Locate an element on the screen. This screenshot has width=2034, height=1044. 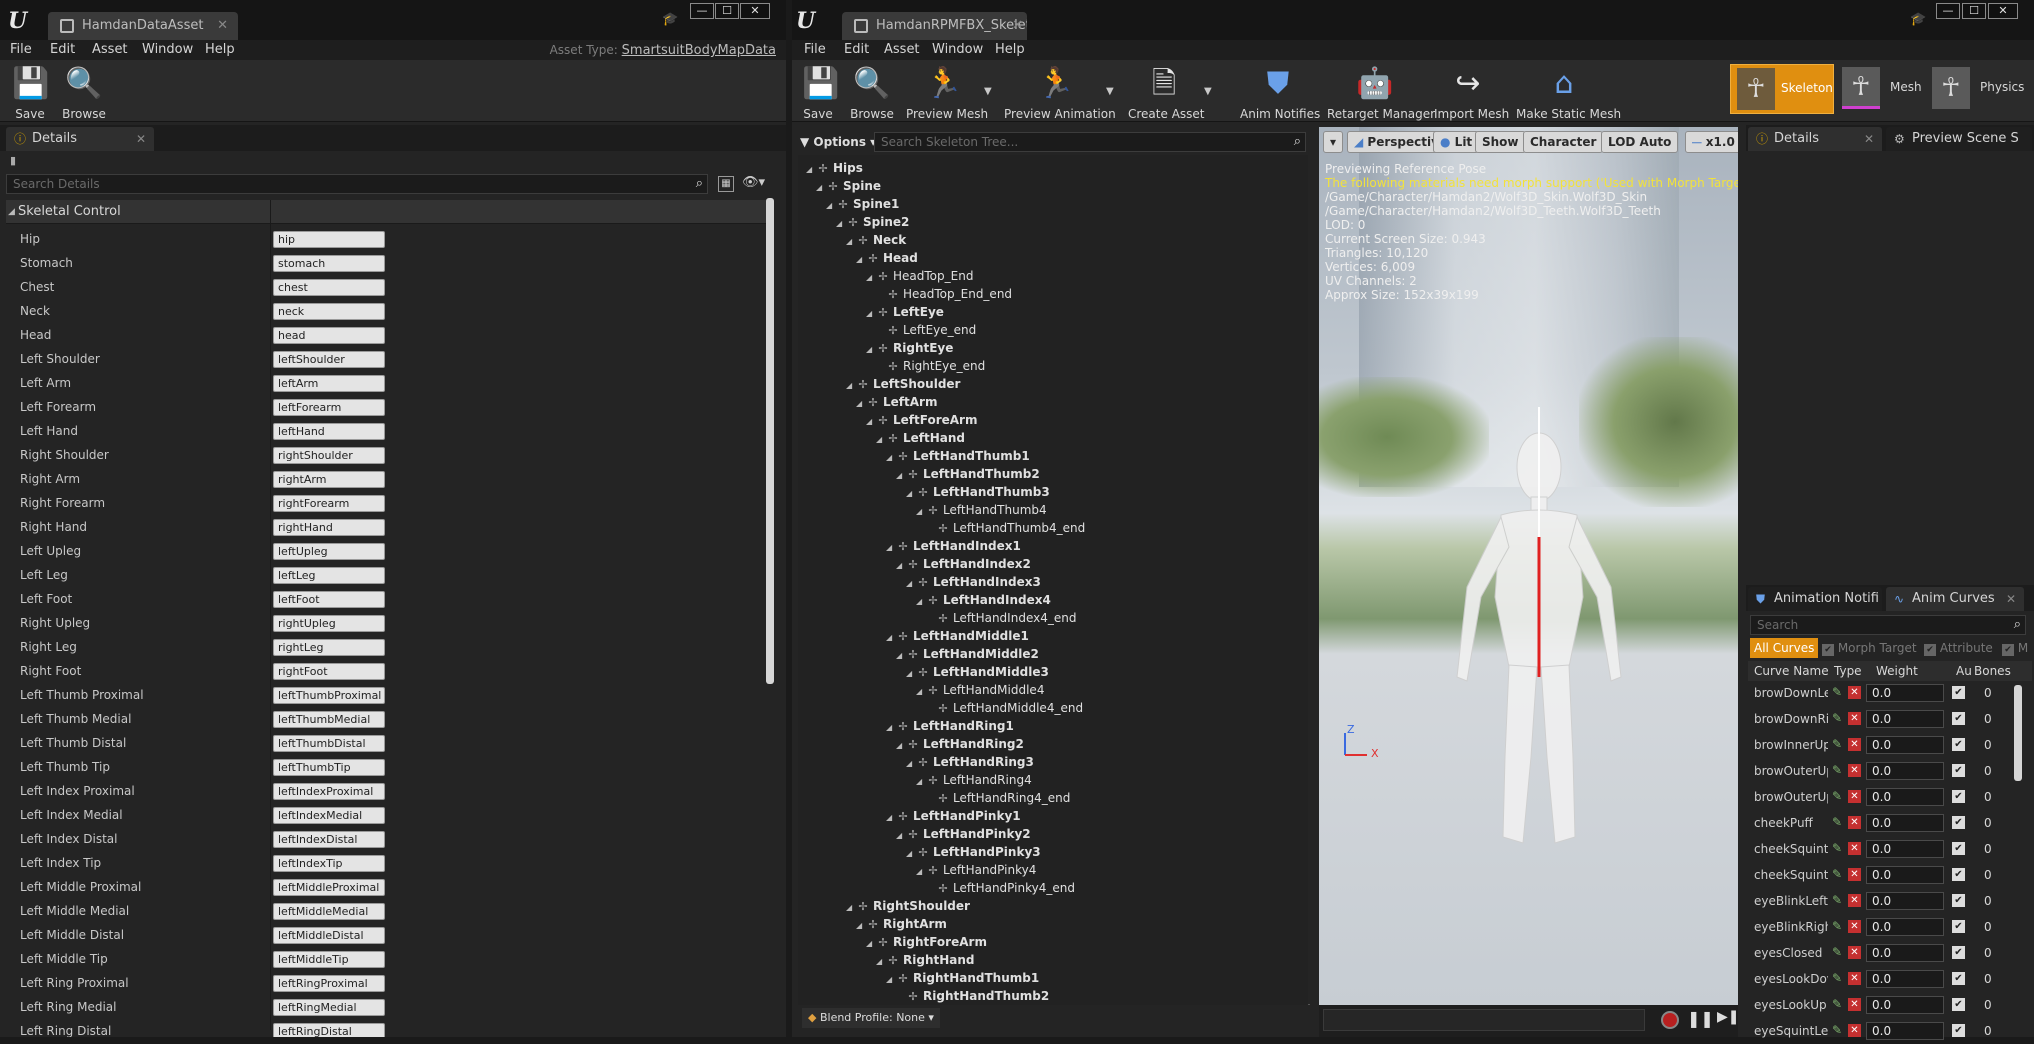
col-weight: Weight is located at coordinates (1897, 671).